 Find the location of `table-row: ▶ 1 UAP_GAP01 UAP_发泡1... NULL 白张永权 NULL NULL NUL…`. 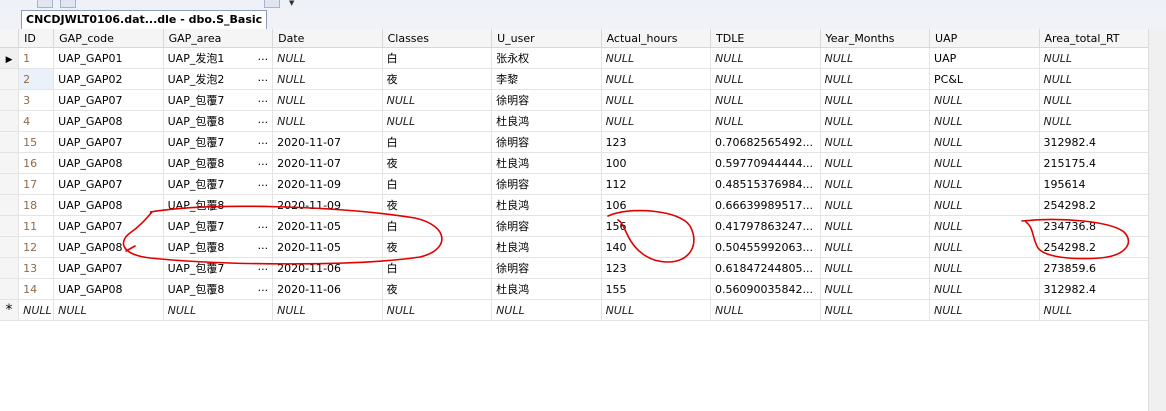

table-row: ▶ 1 UAP_GAP01 UAP_发泡1... NULL 白张永权 NULL NULL NUL… is located at coordinates (574, 58).